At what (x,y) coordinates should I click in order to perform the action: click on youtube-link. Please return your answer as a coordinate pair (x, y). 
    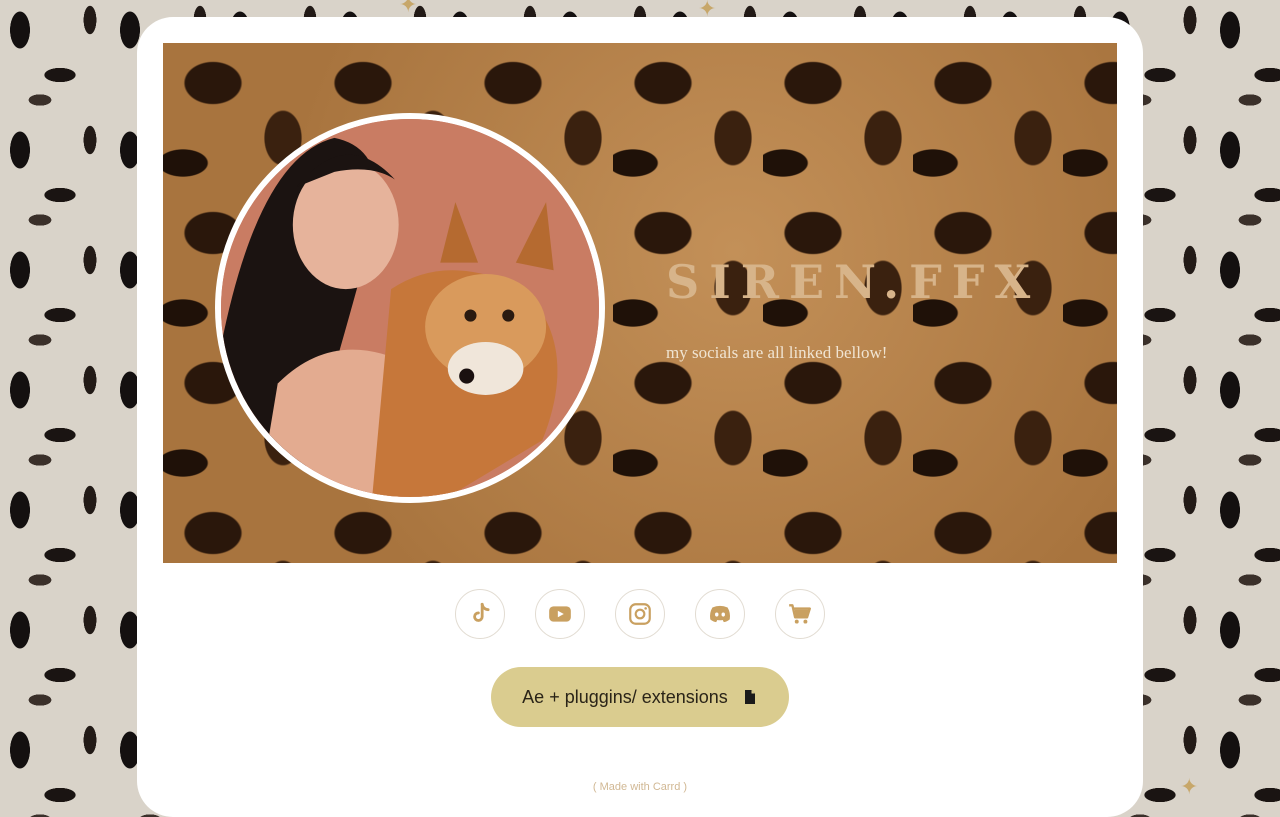
    Looking at the image, I should click on (560, 614).